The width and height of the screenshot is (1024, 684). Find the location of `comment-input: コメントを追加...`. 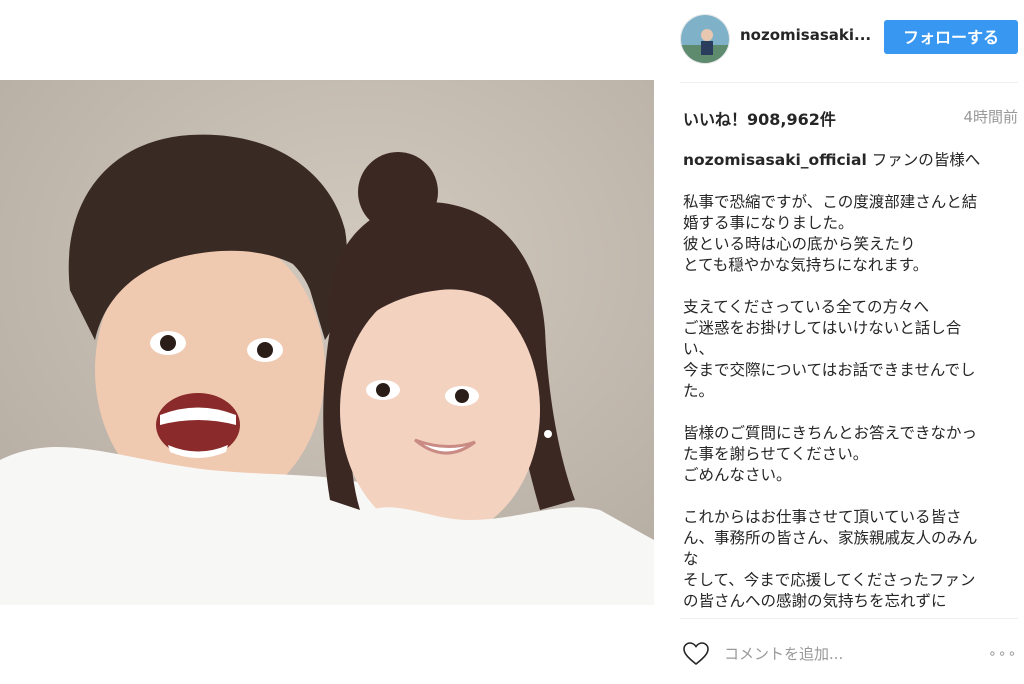

comment-input: コメントを追加... is located at coordinates (783, 653).